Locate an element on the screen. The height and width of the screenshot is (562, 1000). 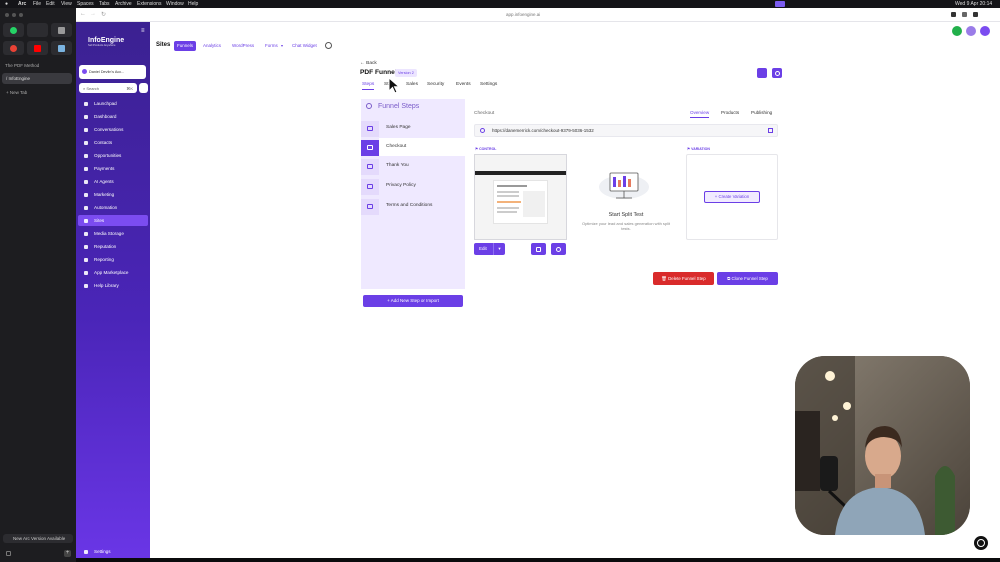
pinned-folder is located at coordinates (61, 48).